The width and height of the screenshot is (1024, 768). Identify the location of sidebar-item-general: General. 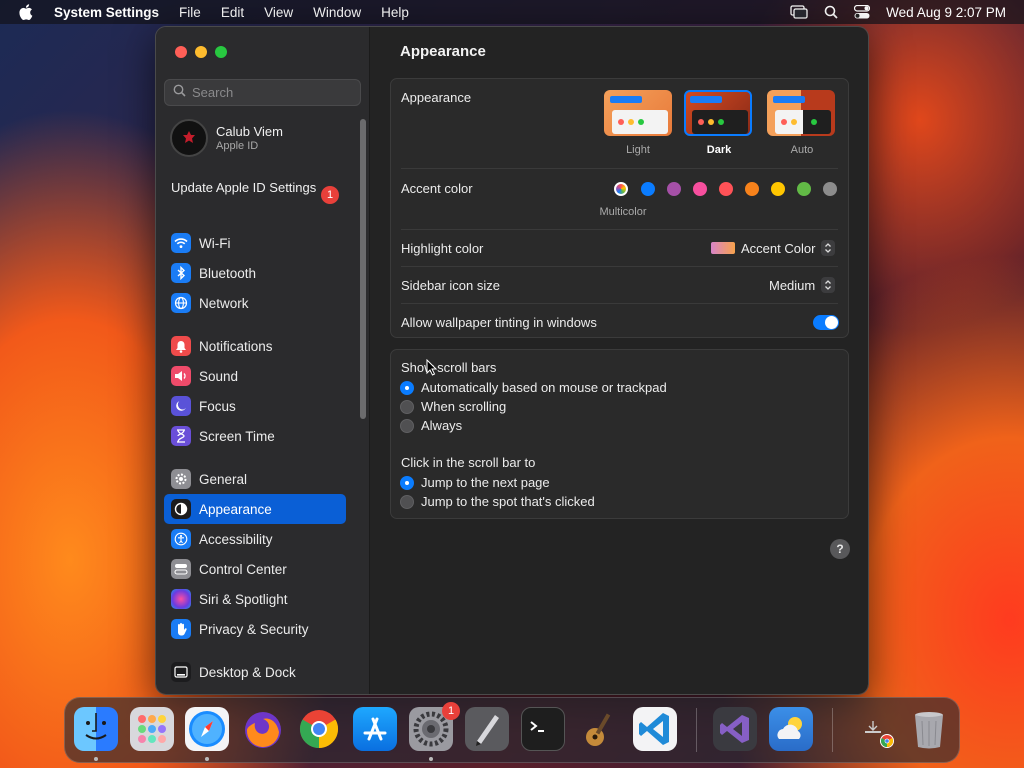
(255, 479).